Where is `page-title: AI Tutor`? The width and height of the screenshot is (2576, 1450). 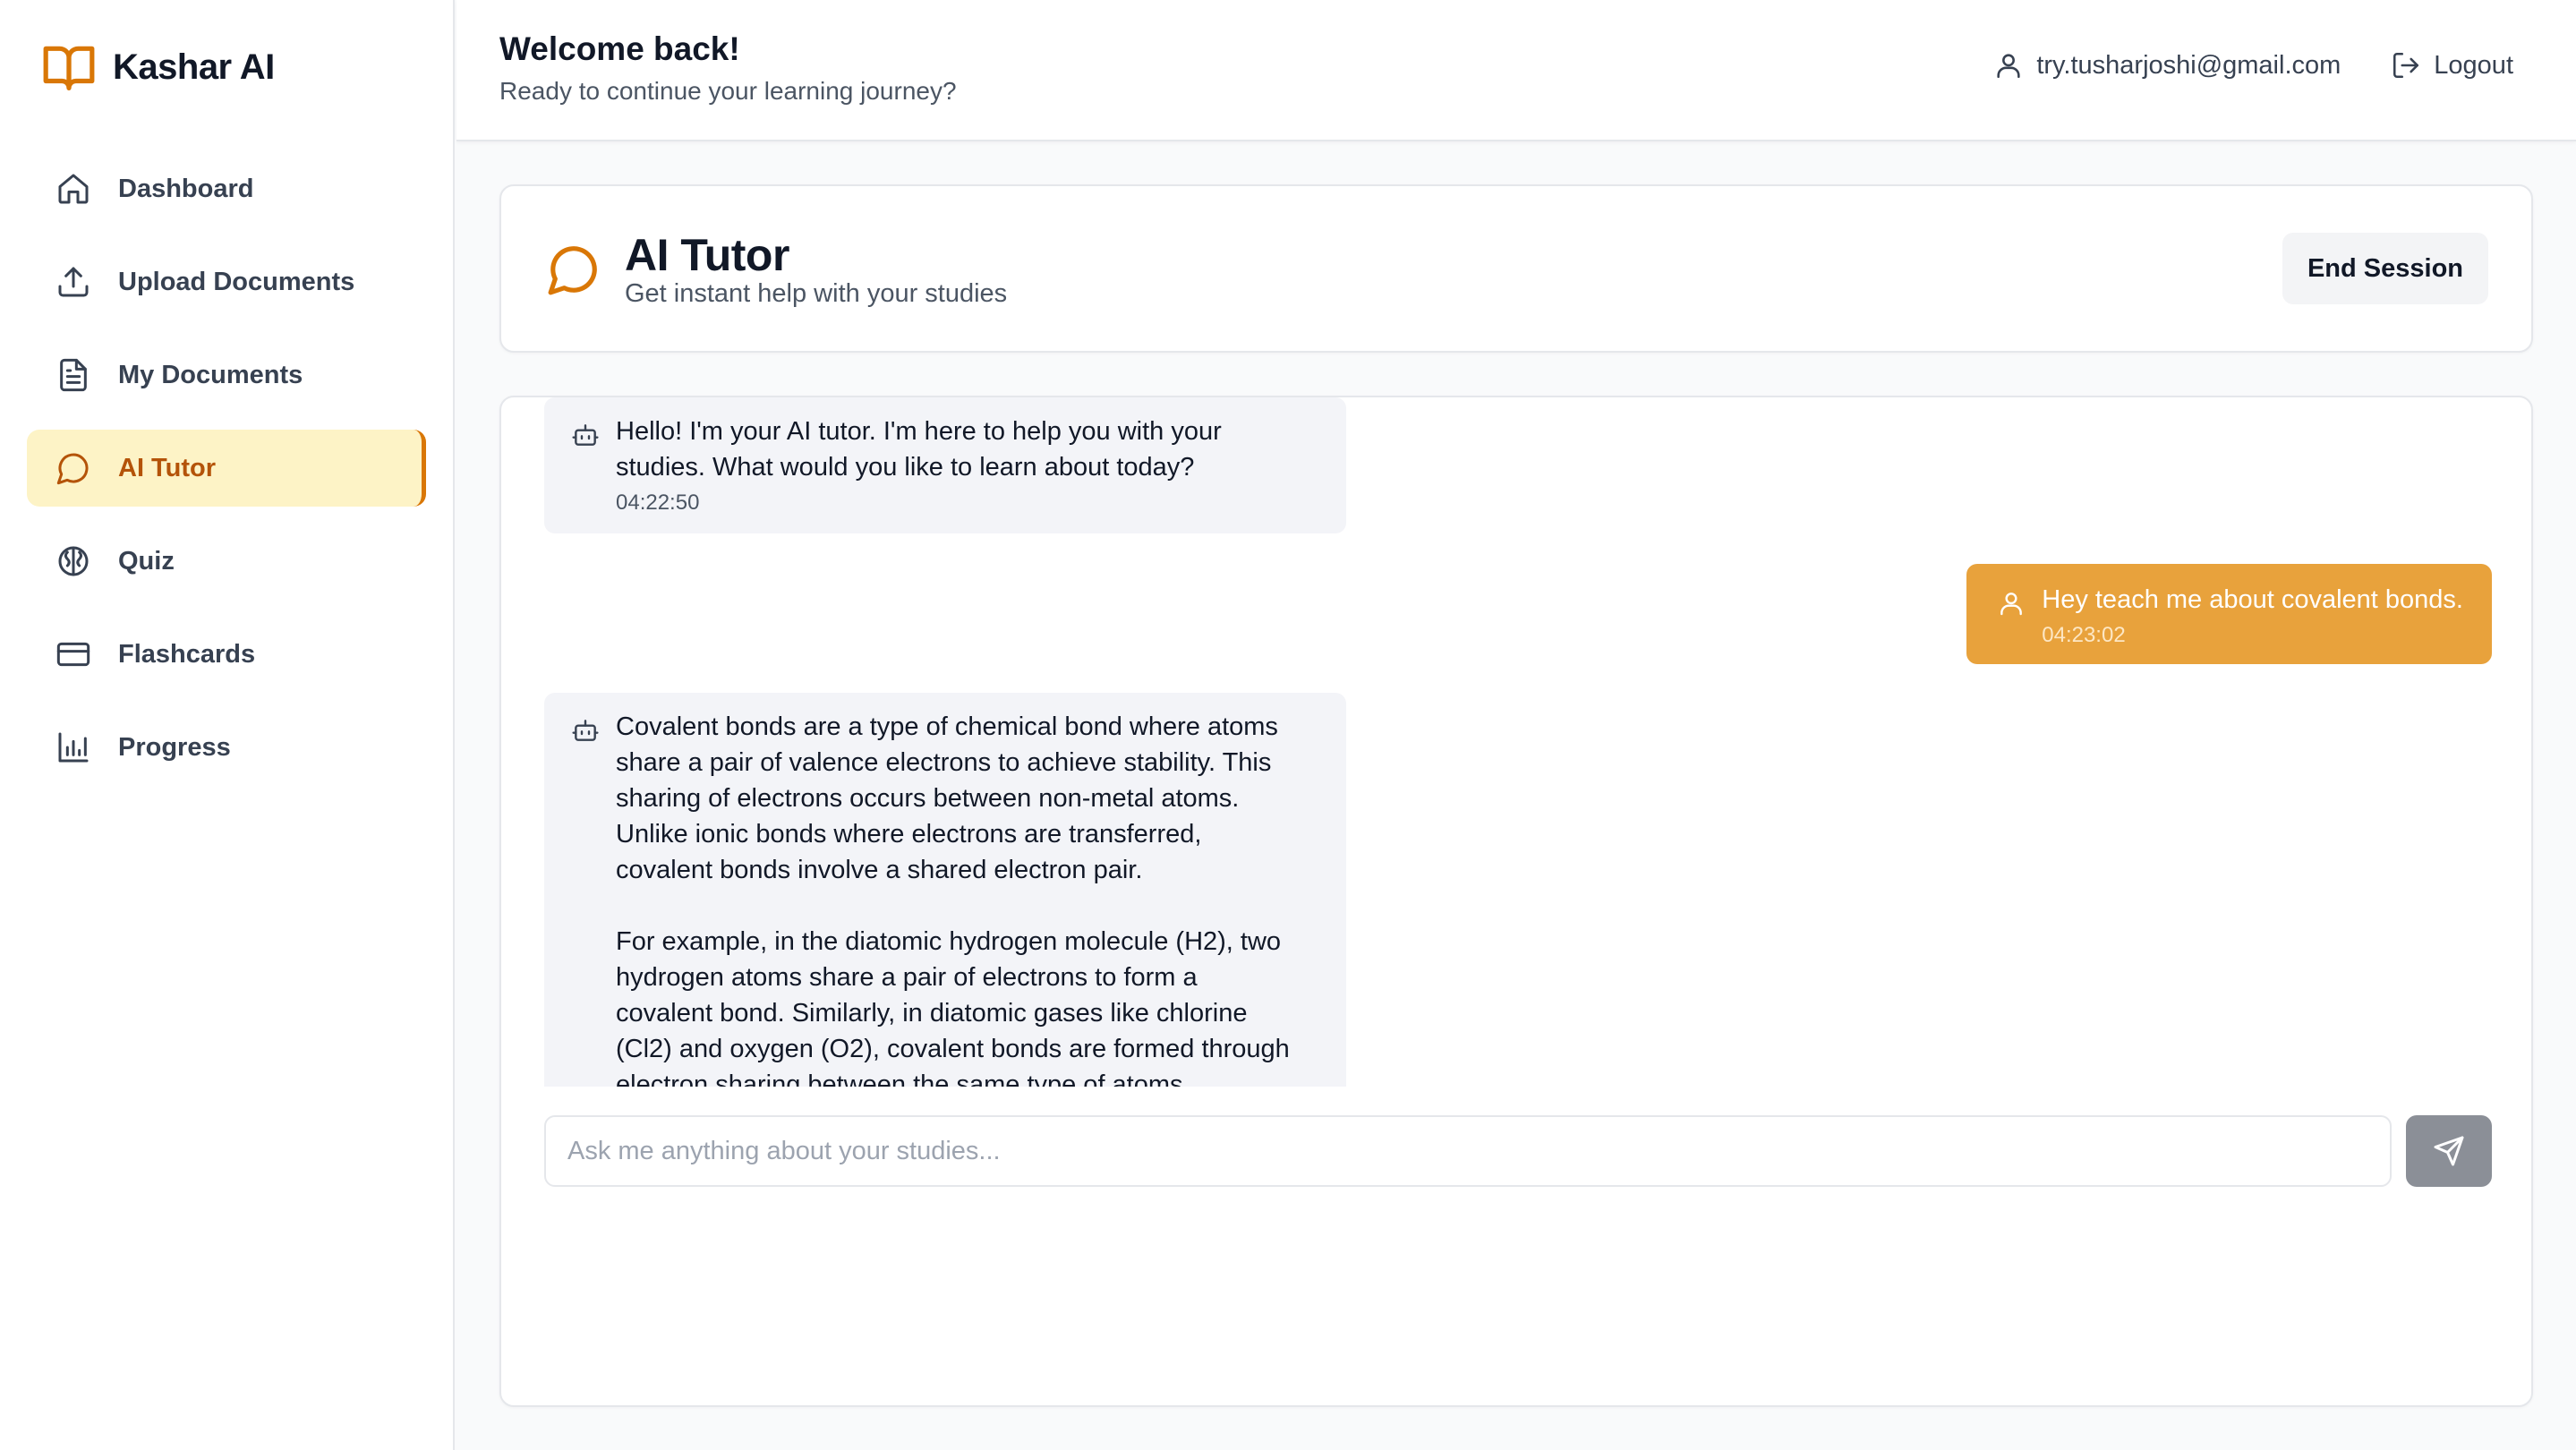 page-title: AI Tutor is located at coordinates (707, 255).